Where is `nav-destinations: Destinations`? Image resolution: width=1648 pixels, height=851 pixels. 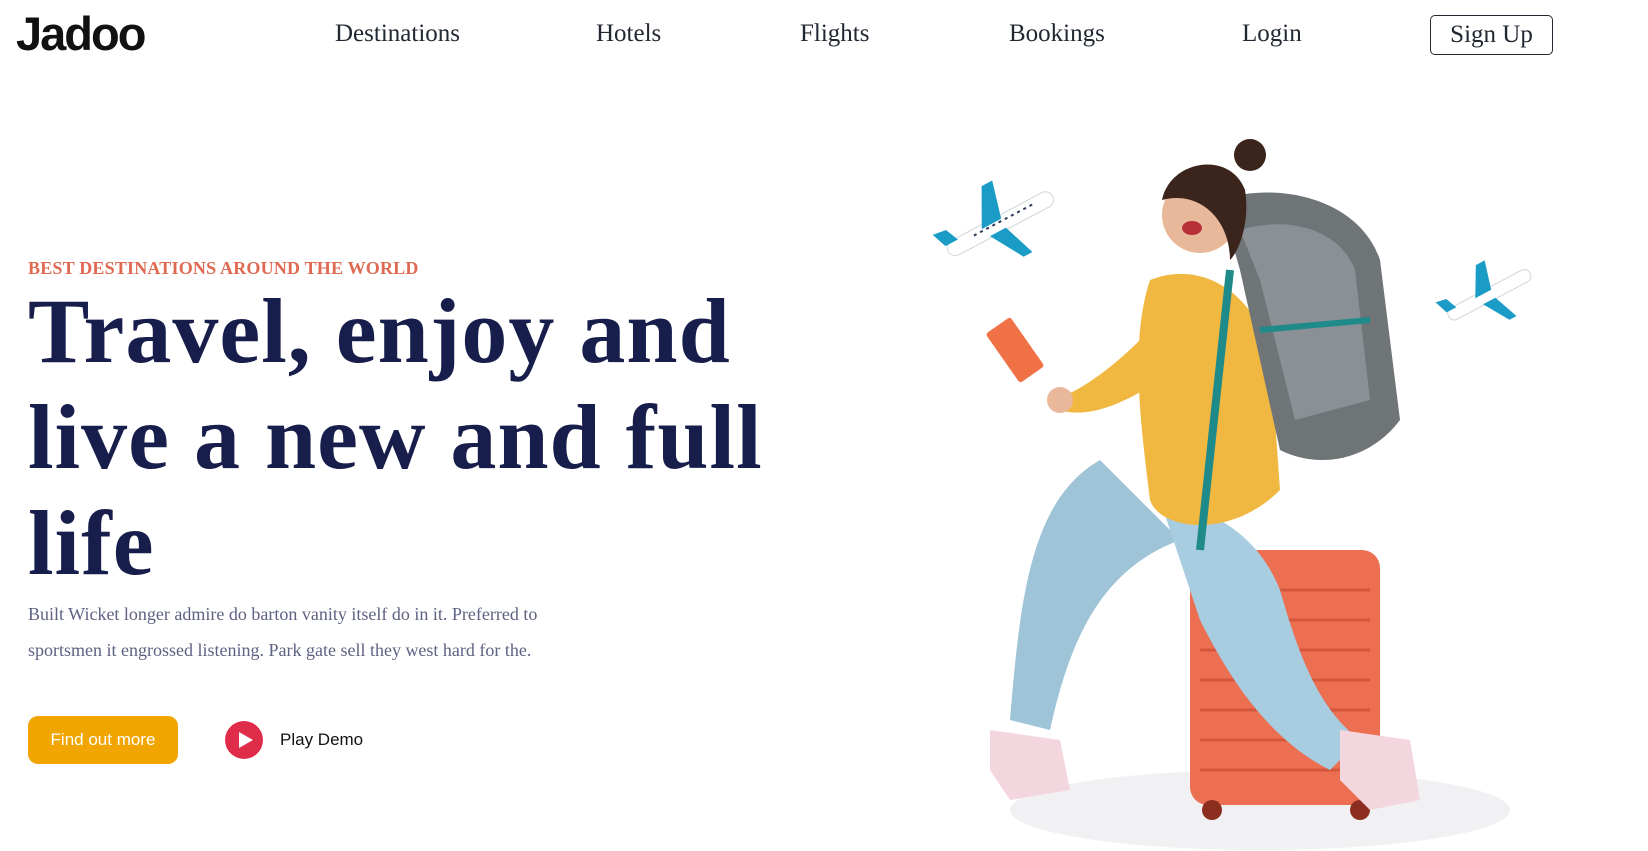
nav-destinations: Destinations is located at coordinates (397, 33).